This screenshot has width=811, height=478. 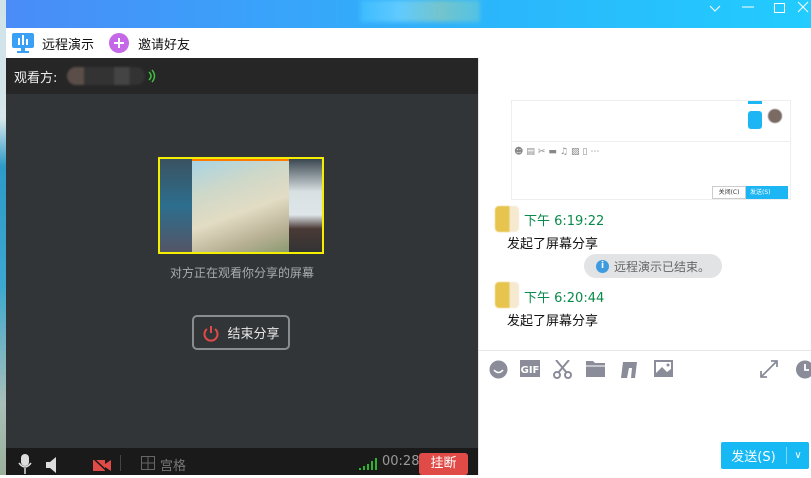 I want to click on system-message-text: 远程演示已结束。, so click(x=662, y=266).